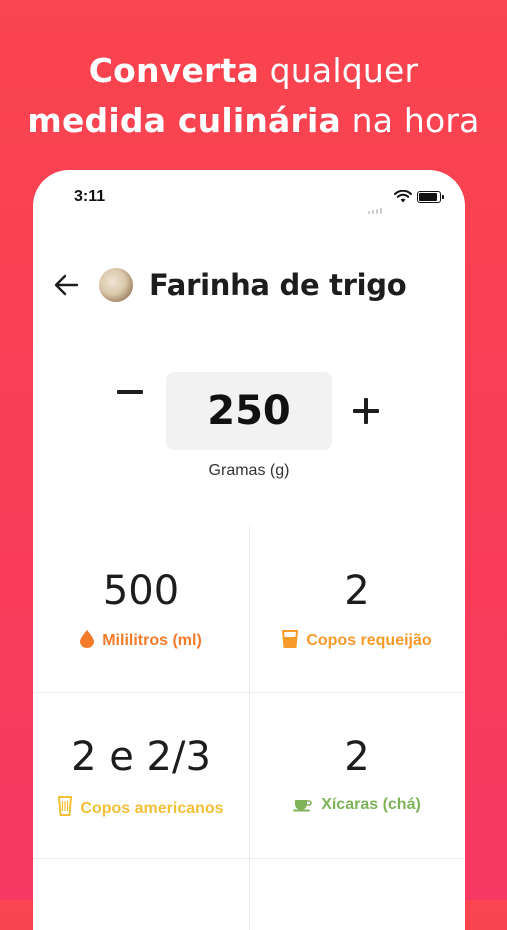 This screenshot has width=507, height=930. What do you see at coordinates (249, 196) in the screenshot?
I see `status-bar: 3:11` at bounding box center [249, 196].